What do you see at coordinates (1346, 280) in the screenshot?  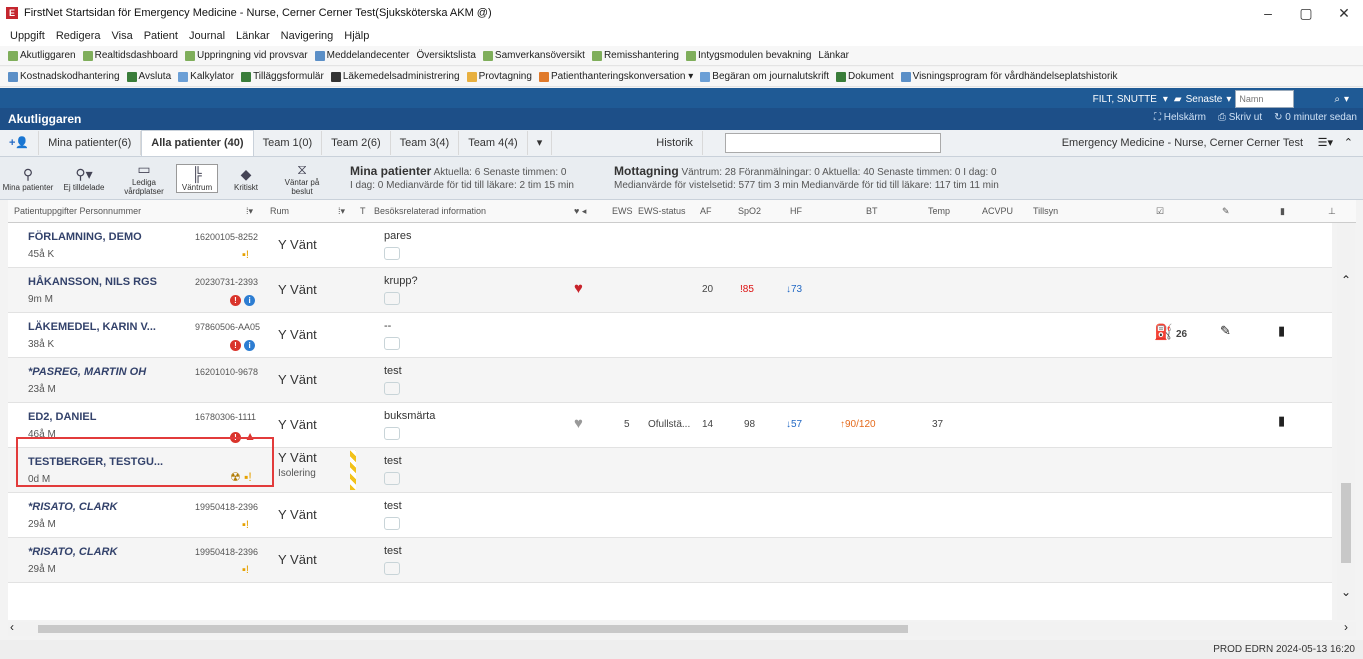 I see `scroll-up-icon: ⌃` at bounding box center [1346, 280].